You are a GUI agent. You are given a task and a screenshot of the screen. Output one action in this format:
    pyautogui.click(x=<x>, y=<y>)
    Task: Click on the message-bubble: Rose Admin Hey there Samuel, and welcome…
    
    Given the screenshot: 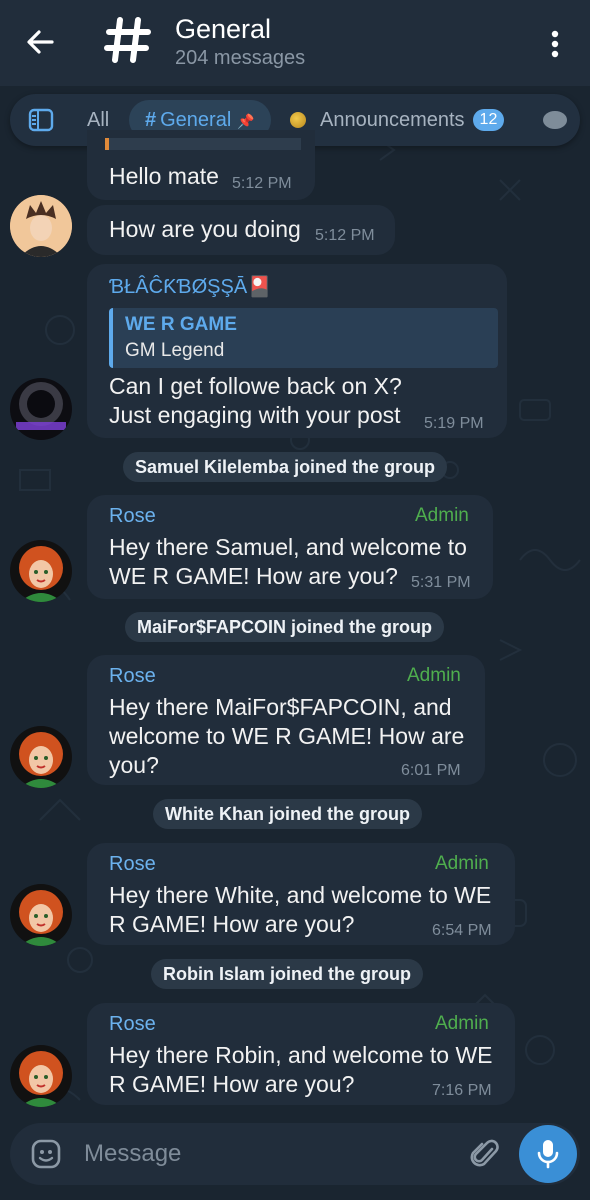 What is the action you would take?
    pyautogui.click(x=290, y=547)
    